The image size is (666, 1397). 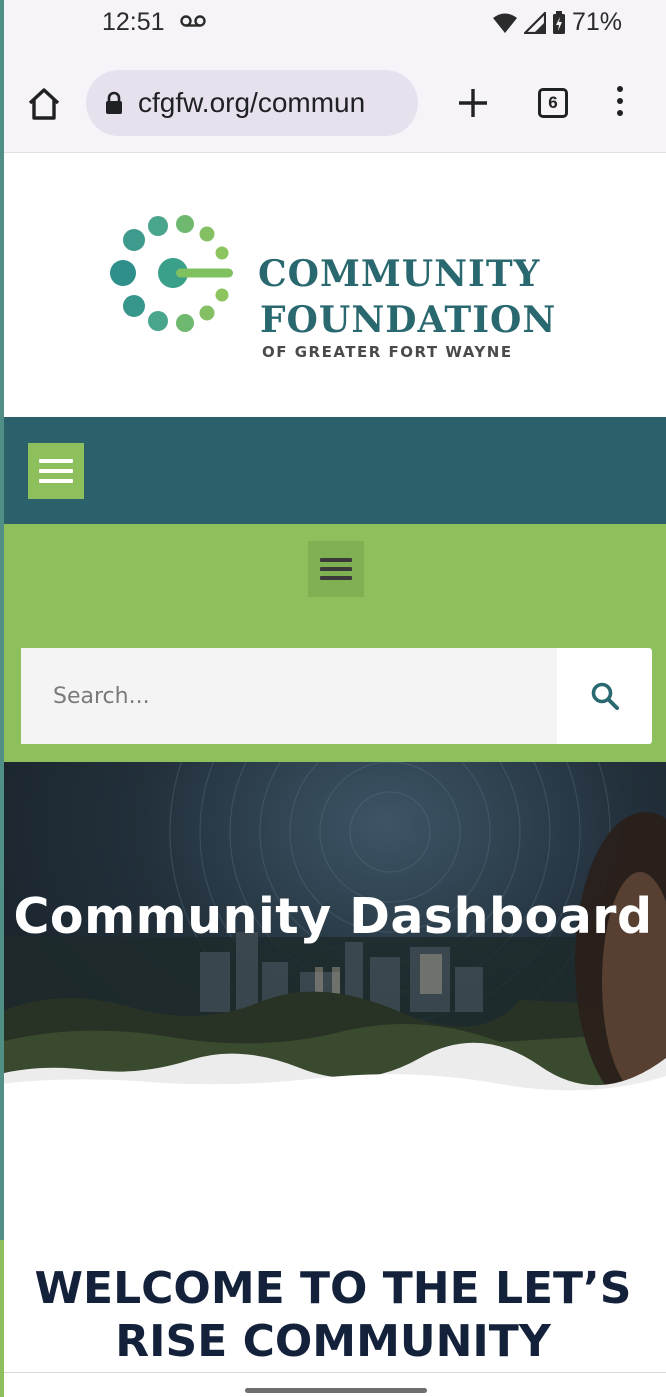 What do you see at coordinates (193, 21) in the screenshot?
I see `voicemail-icon` at bounding box center [193, 21].